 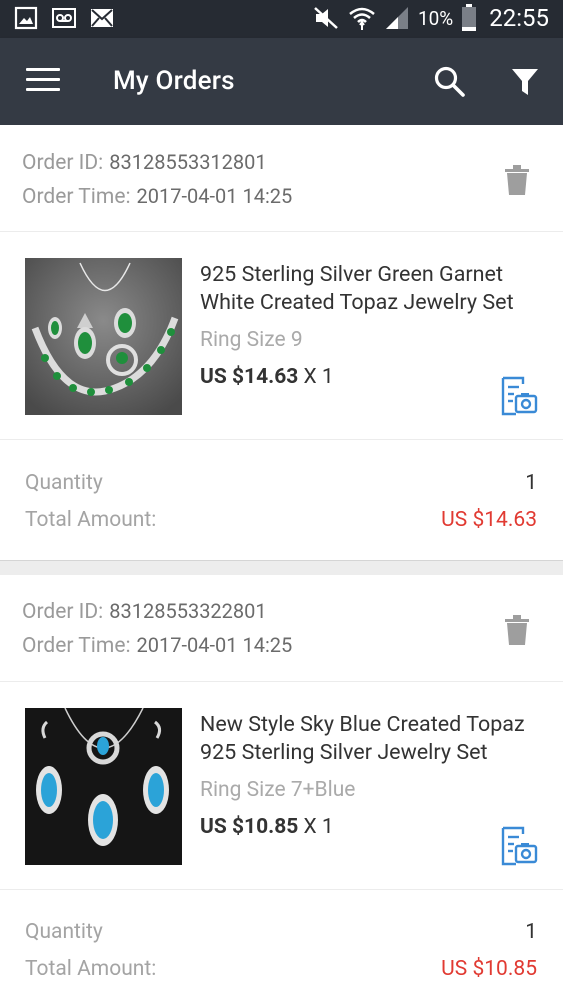 What do you see at coordinates (188, 611) in the screenshot?
I see `order-id-value: 83128553322801` at bounding box center [188, 611].